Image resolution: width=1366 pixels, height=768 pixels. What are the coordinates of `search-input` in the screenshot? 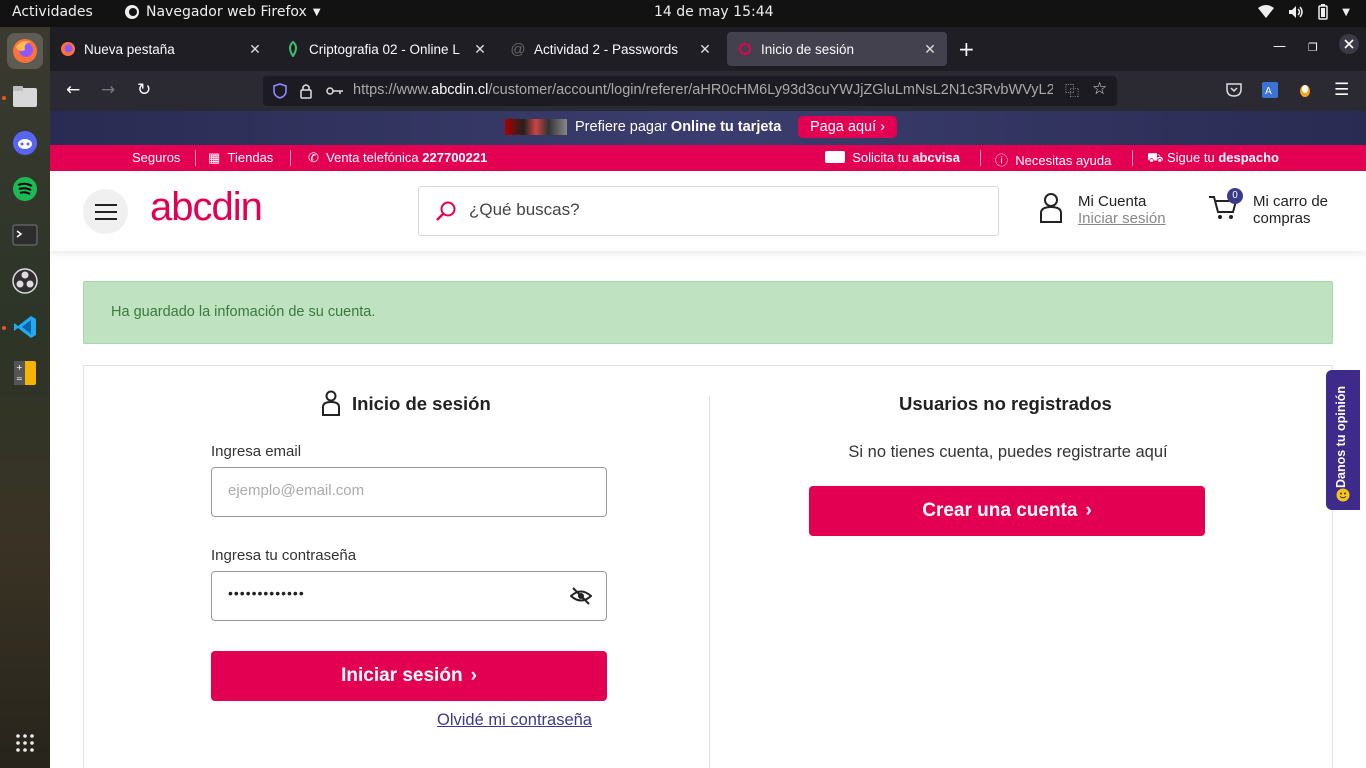 It's located at (719, 210).